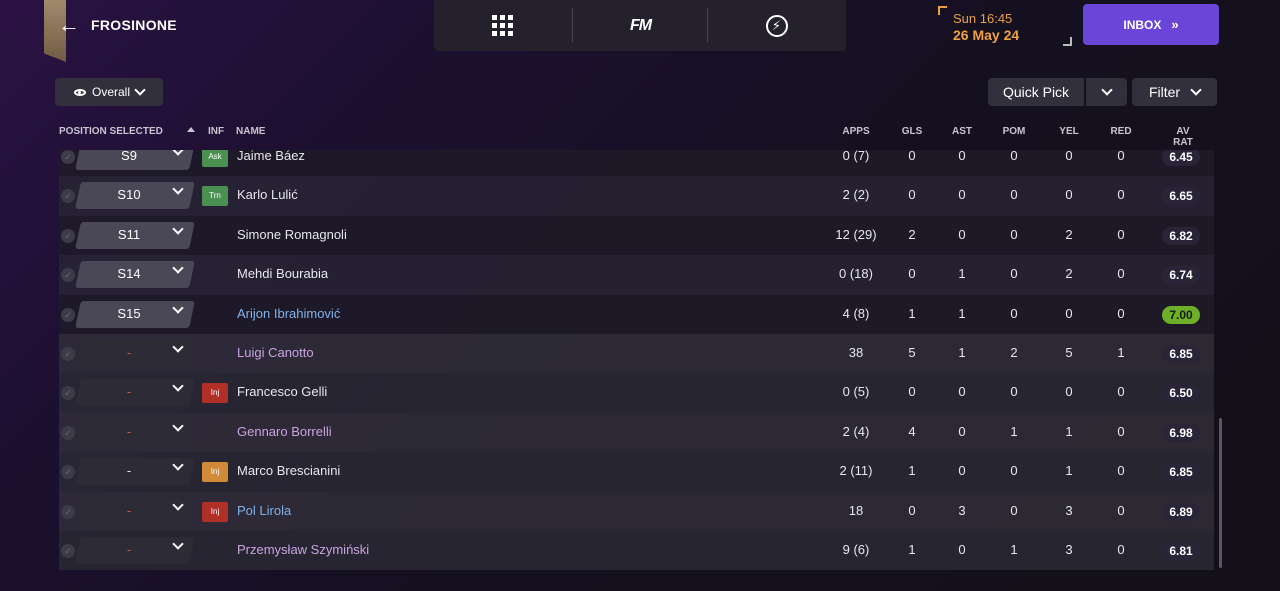  I want to click on rating-badge: 6.98, so click(1181, 432).